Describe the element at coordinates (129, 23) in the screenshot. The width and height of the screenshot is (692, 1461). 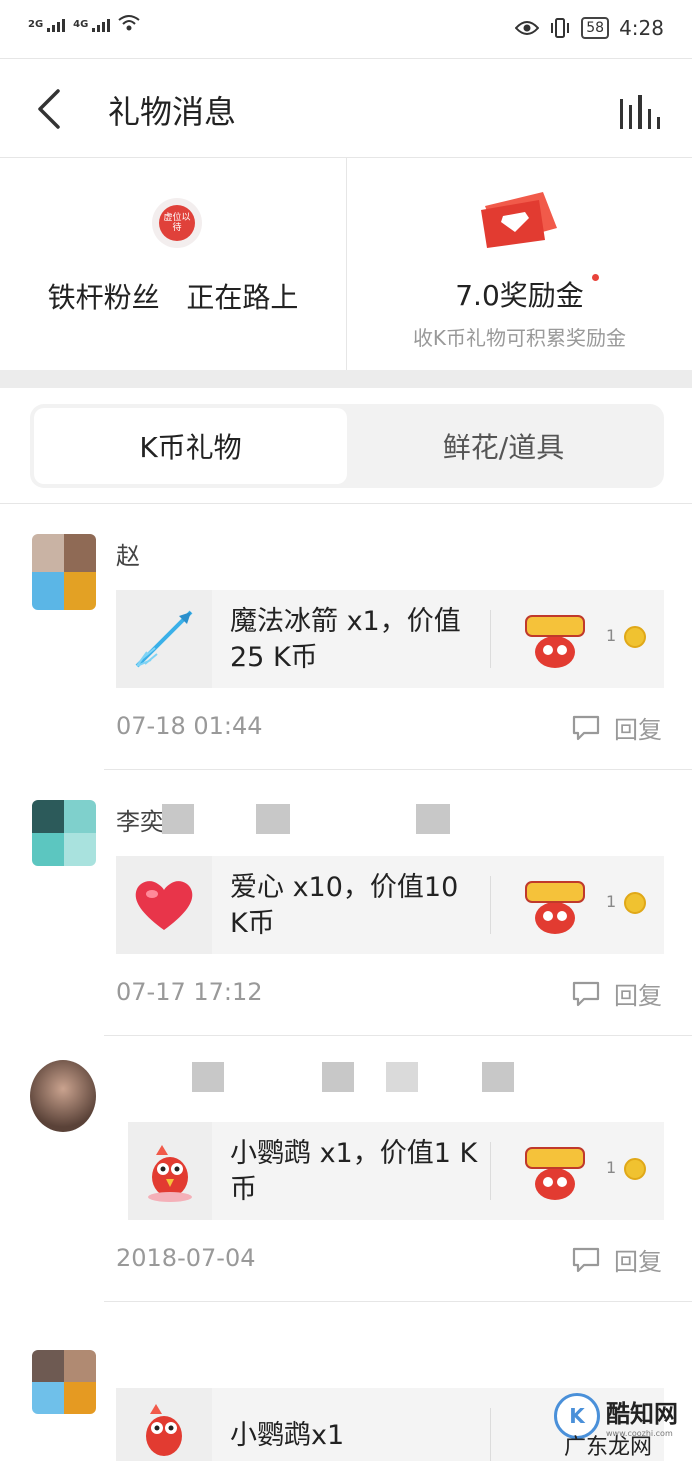
I see `wifi-icon` at that location.